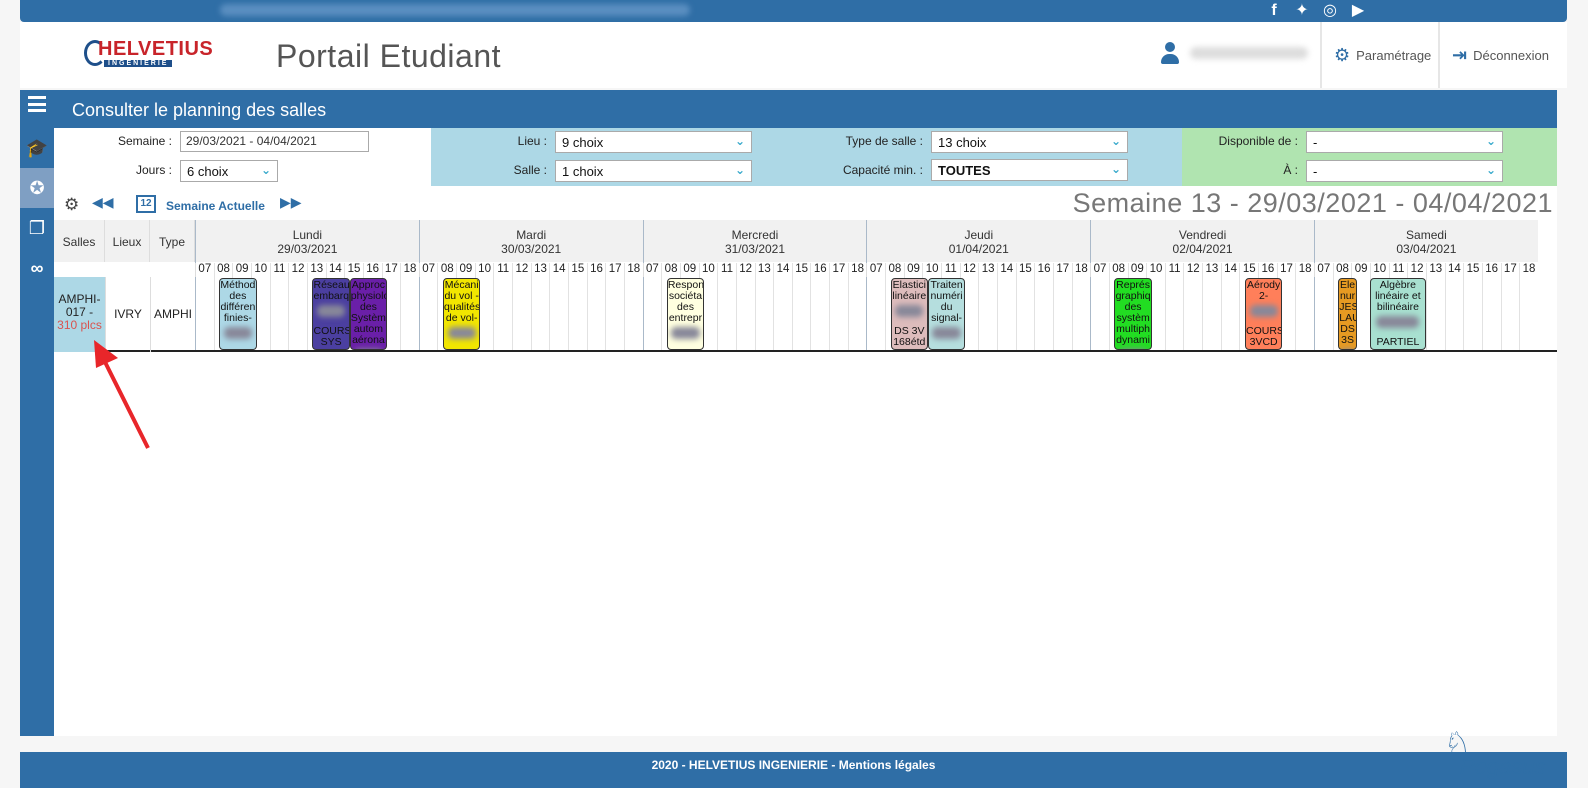  I want to click on previous-week-icon: ◀◀, so click(103, 202).